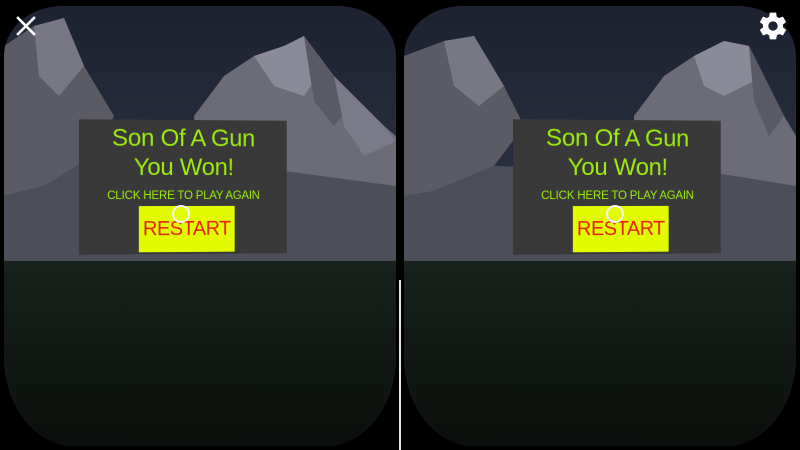 This screenshot has height=450, width=800. I want to click on close-icon, so click(26, 26).